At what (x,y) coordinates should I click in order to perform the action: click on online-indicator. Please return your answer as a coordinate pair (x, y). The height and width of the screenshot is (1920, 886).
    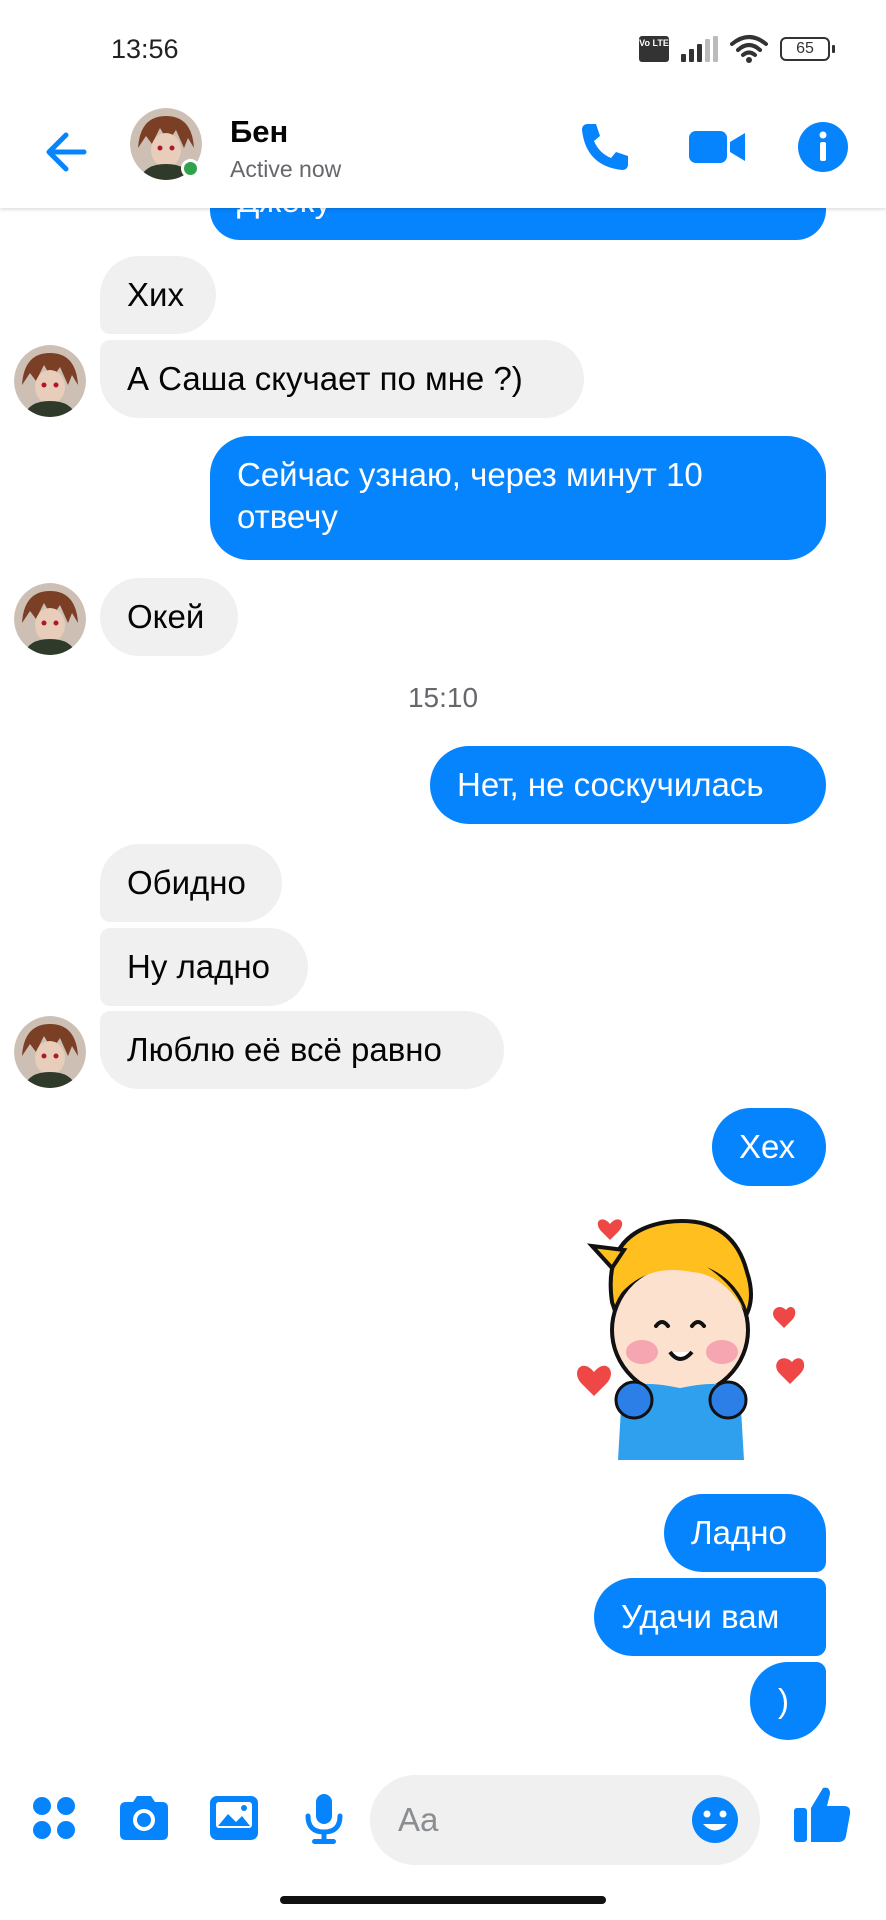
    Looking at the image, I should click on (190, 168).